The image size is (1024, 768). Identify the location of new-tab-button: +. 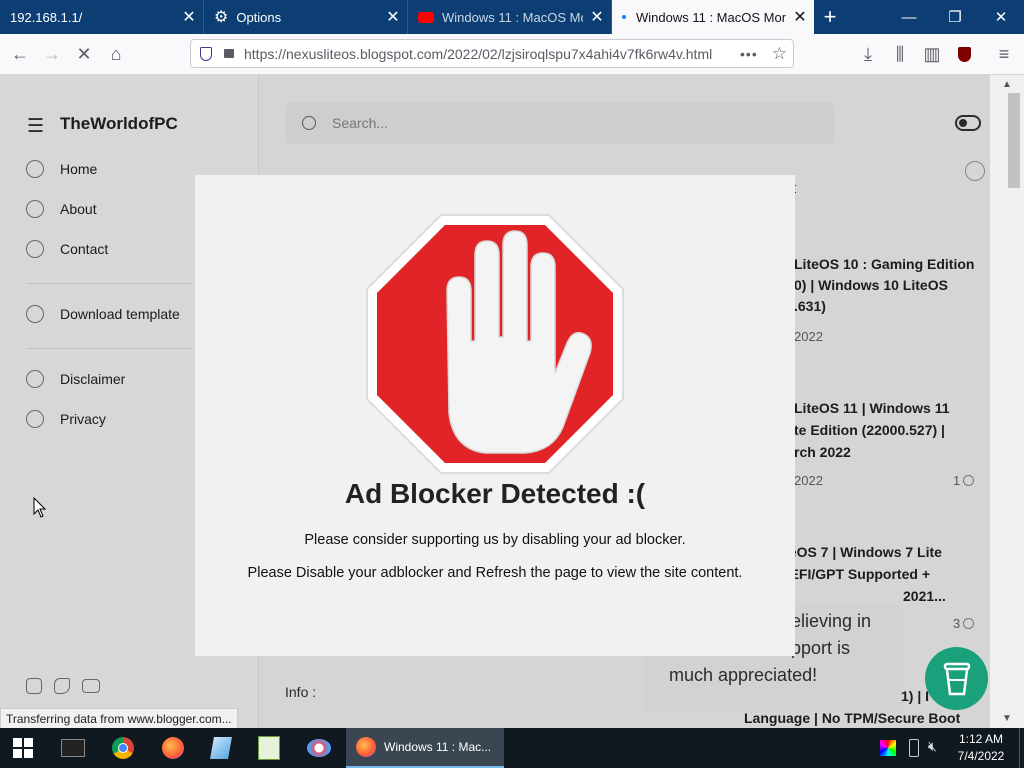
(830, 17).